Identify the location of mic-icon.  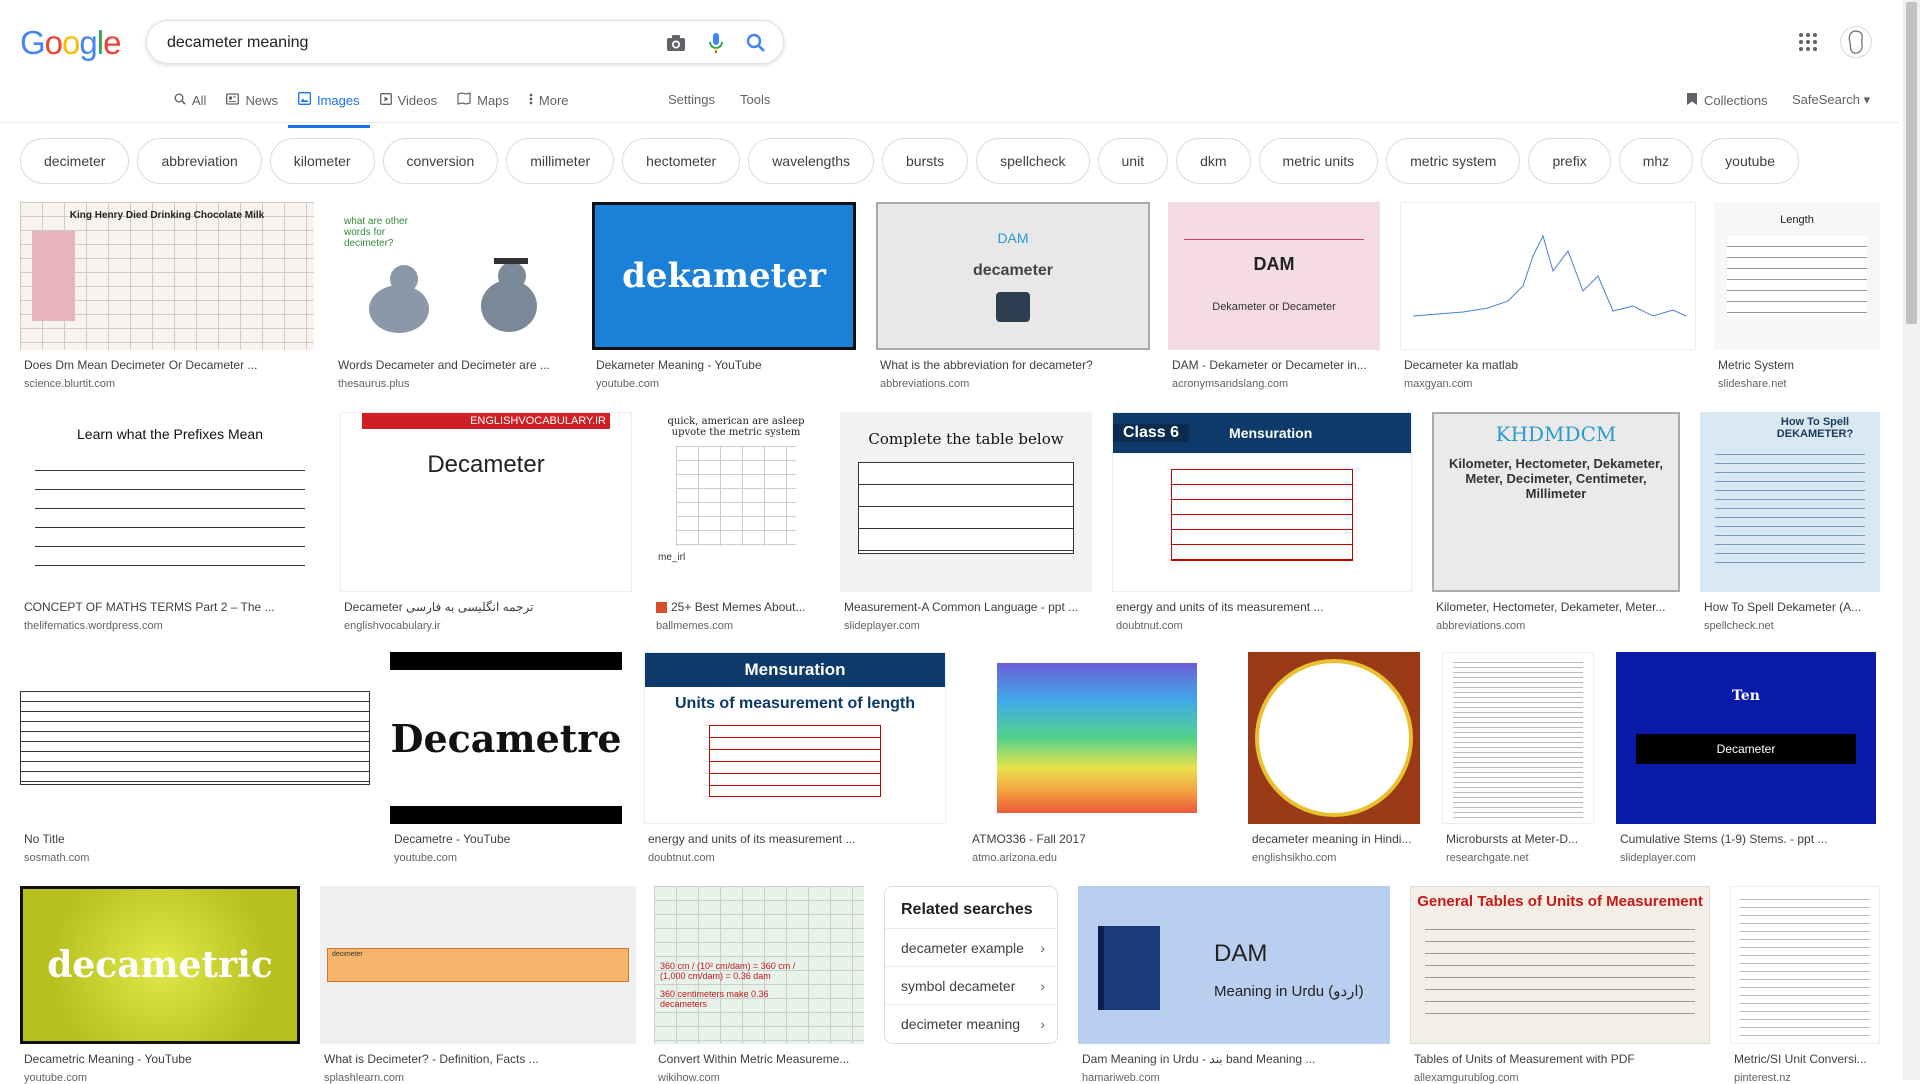
(716, 43).